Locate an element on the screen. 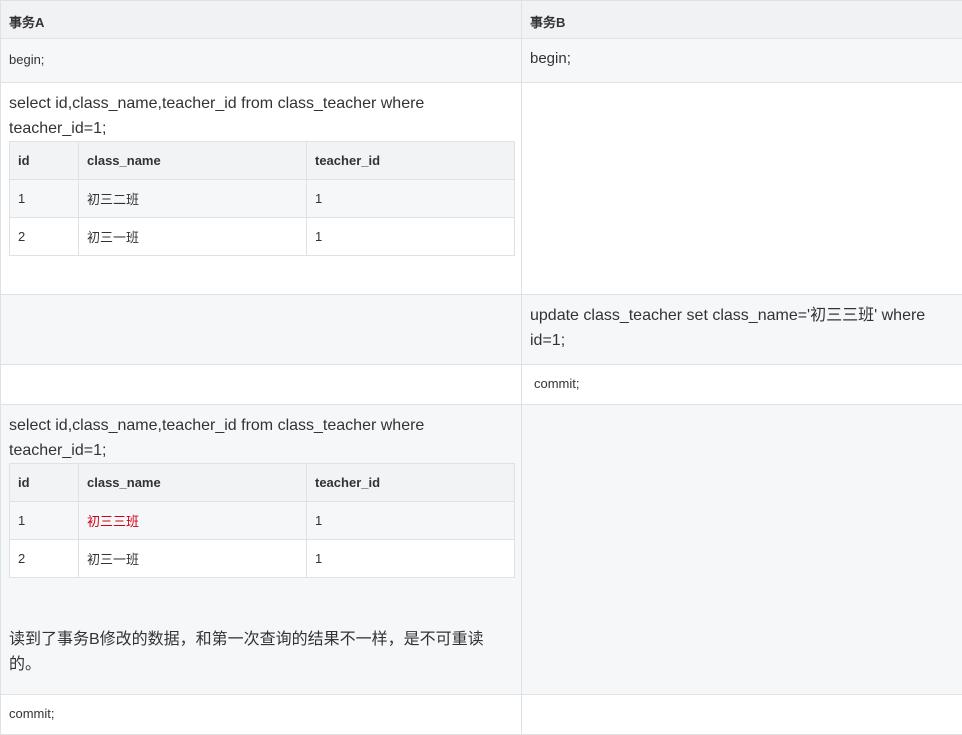 The width and height of the screenshot is (962, 735). explanation-note: 读到了事务B修改的数据，和第一次查询的结果不一样，是不可重读 的。 is located at coordinates (261, 627).